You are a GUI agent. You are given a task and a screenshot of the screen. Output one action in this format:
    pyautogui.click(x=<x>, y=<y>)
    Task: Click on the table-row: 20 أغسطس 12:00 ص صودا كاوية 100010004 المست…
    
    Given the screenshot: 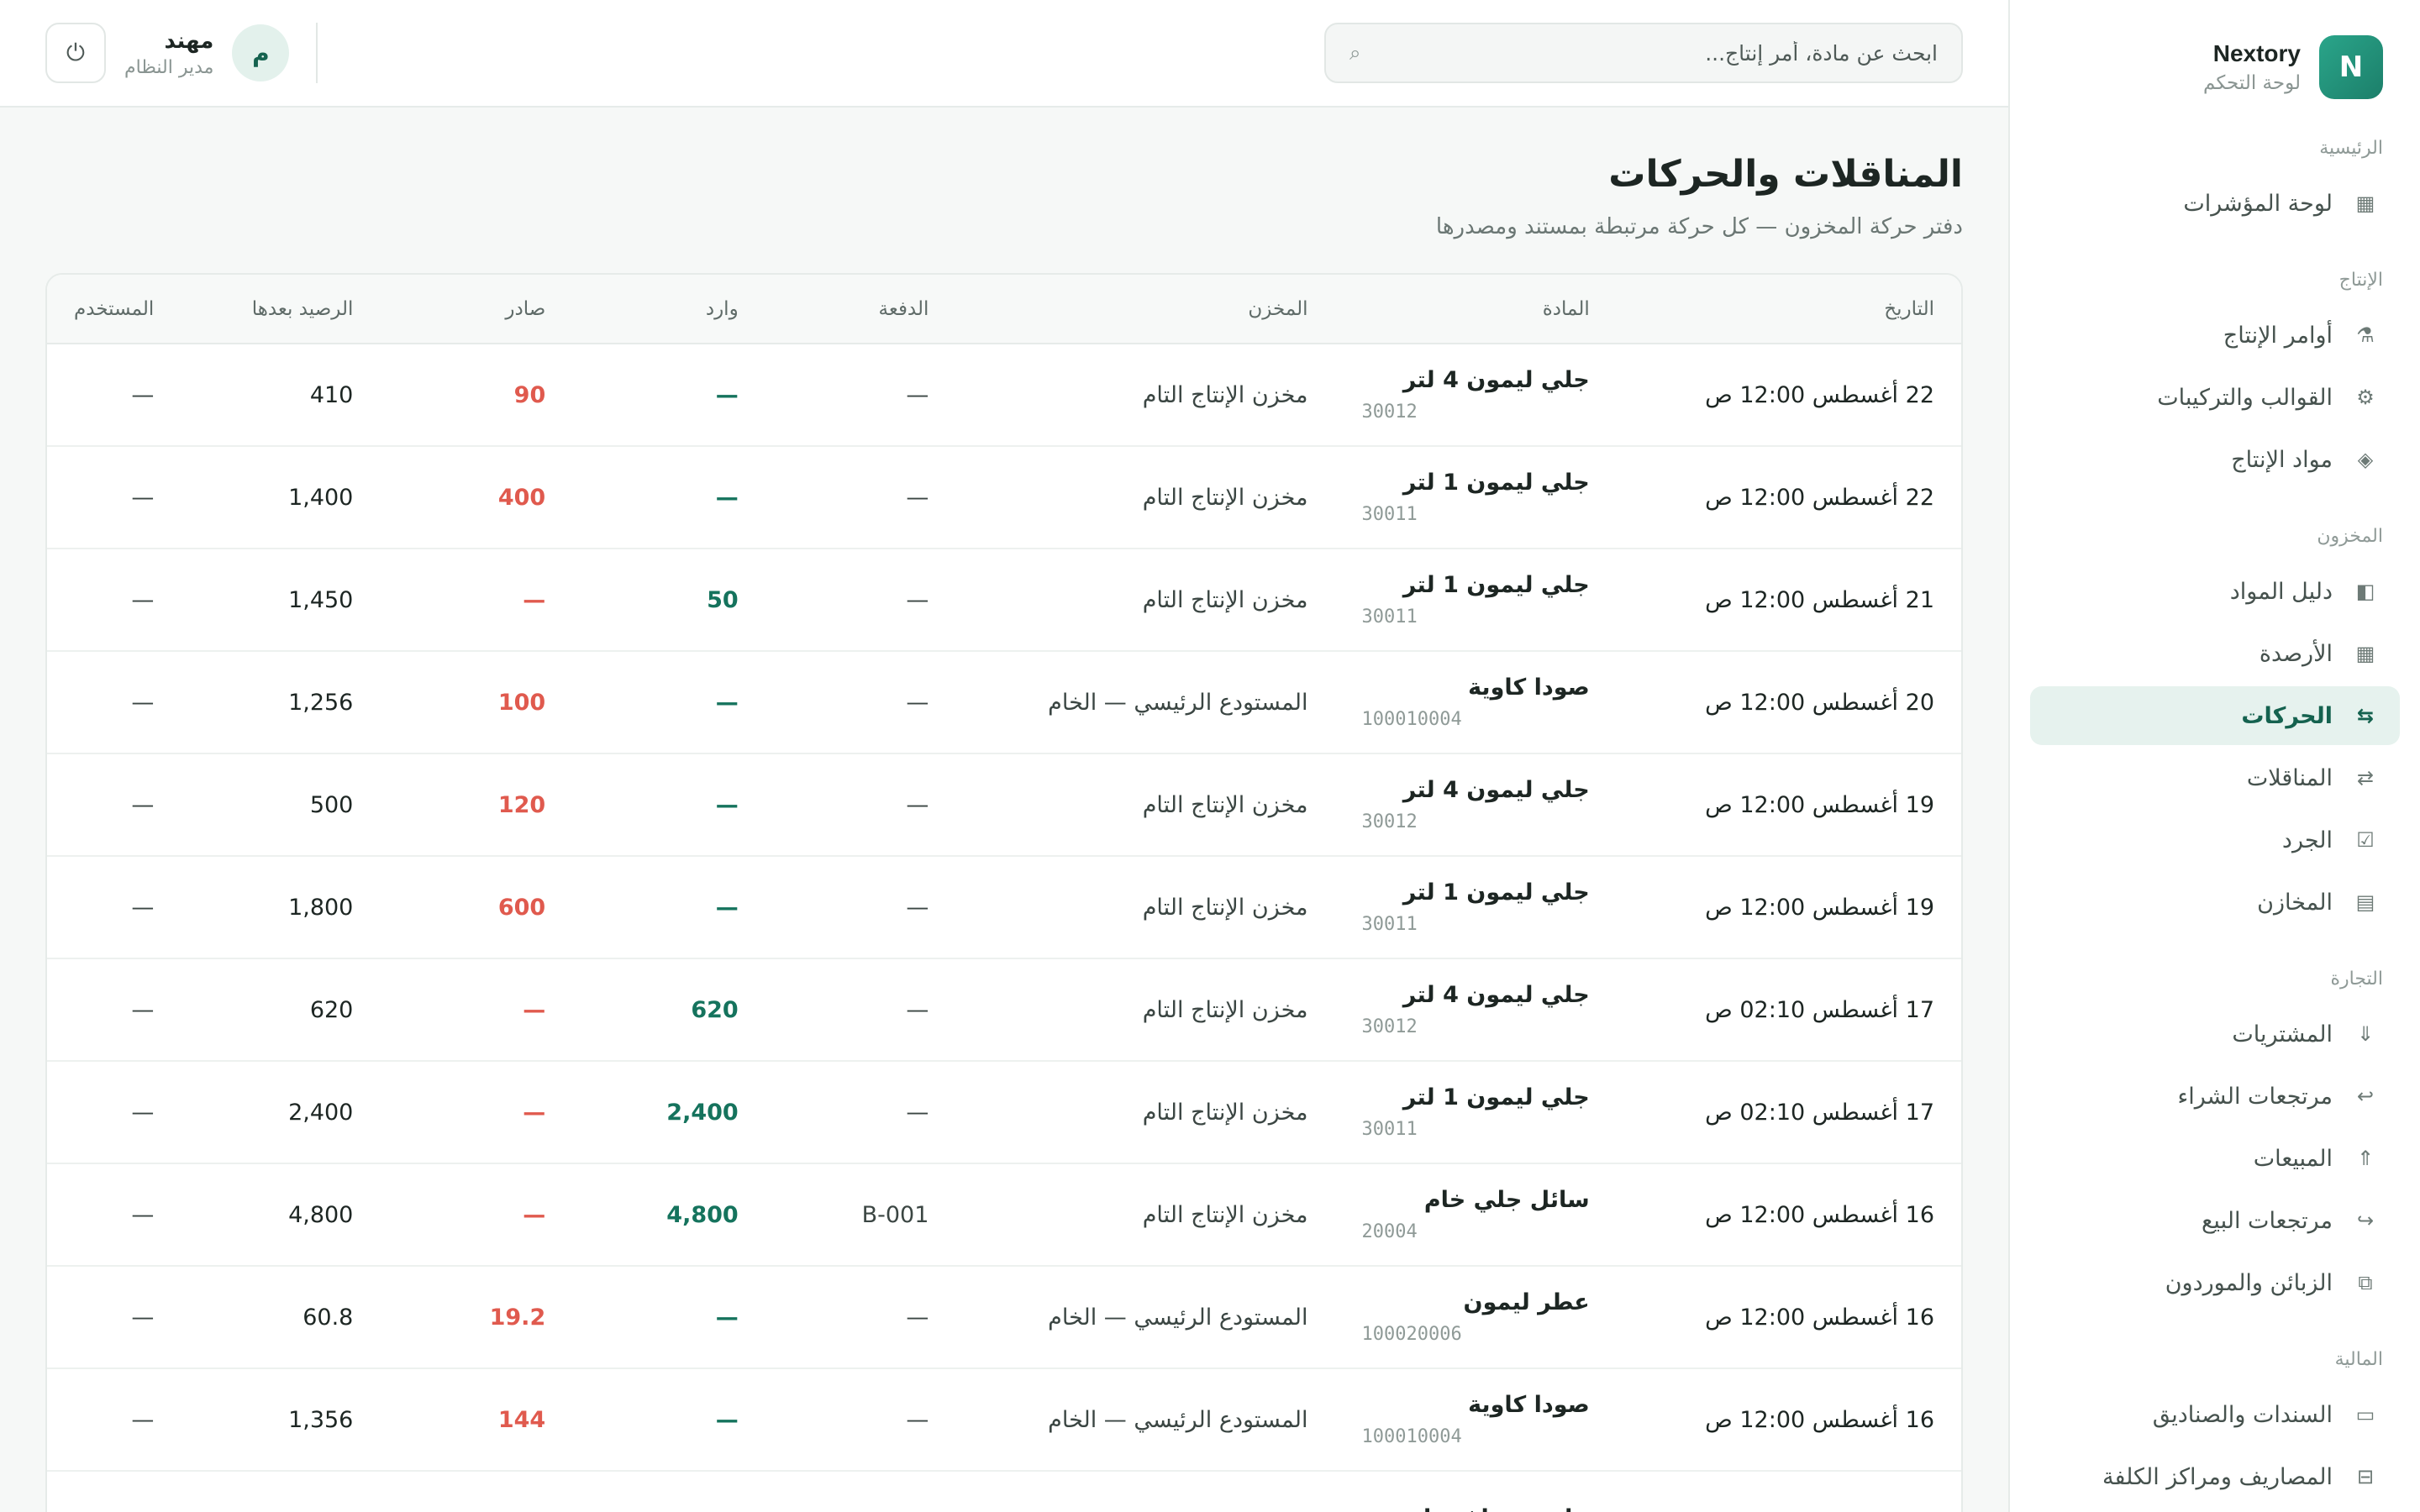 What is the action you would take?
    pyautogui.click(x=1004, y=702)
    